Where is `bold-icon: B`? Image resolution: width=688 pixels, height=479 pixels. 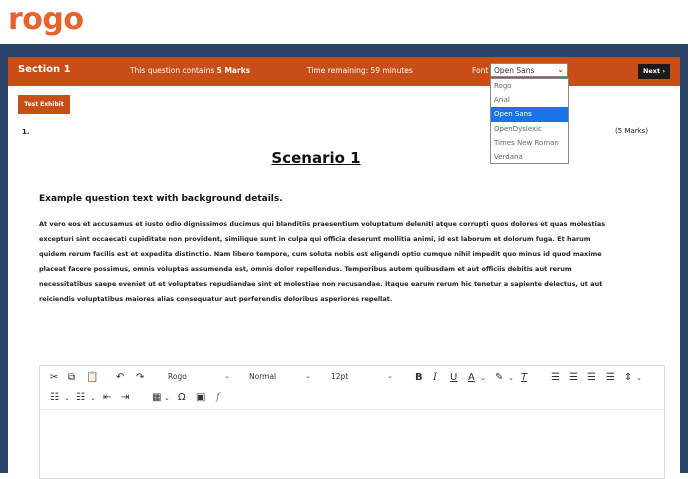 bold-icon: B is located at coordinates (419, 377).